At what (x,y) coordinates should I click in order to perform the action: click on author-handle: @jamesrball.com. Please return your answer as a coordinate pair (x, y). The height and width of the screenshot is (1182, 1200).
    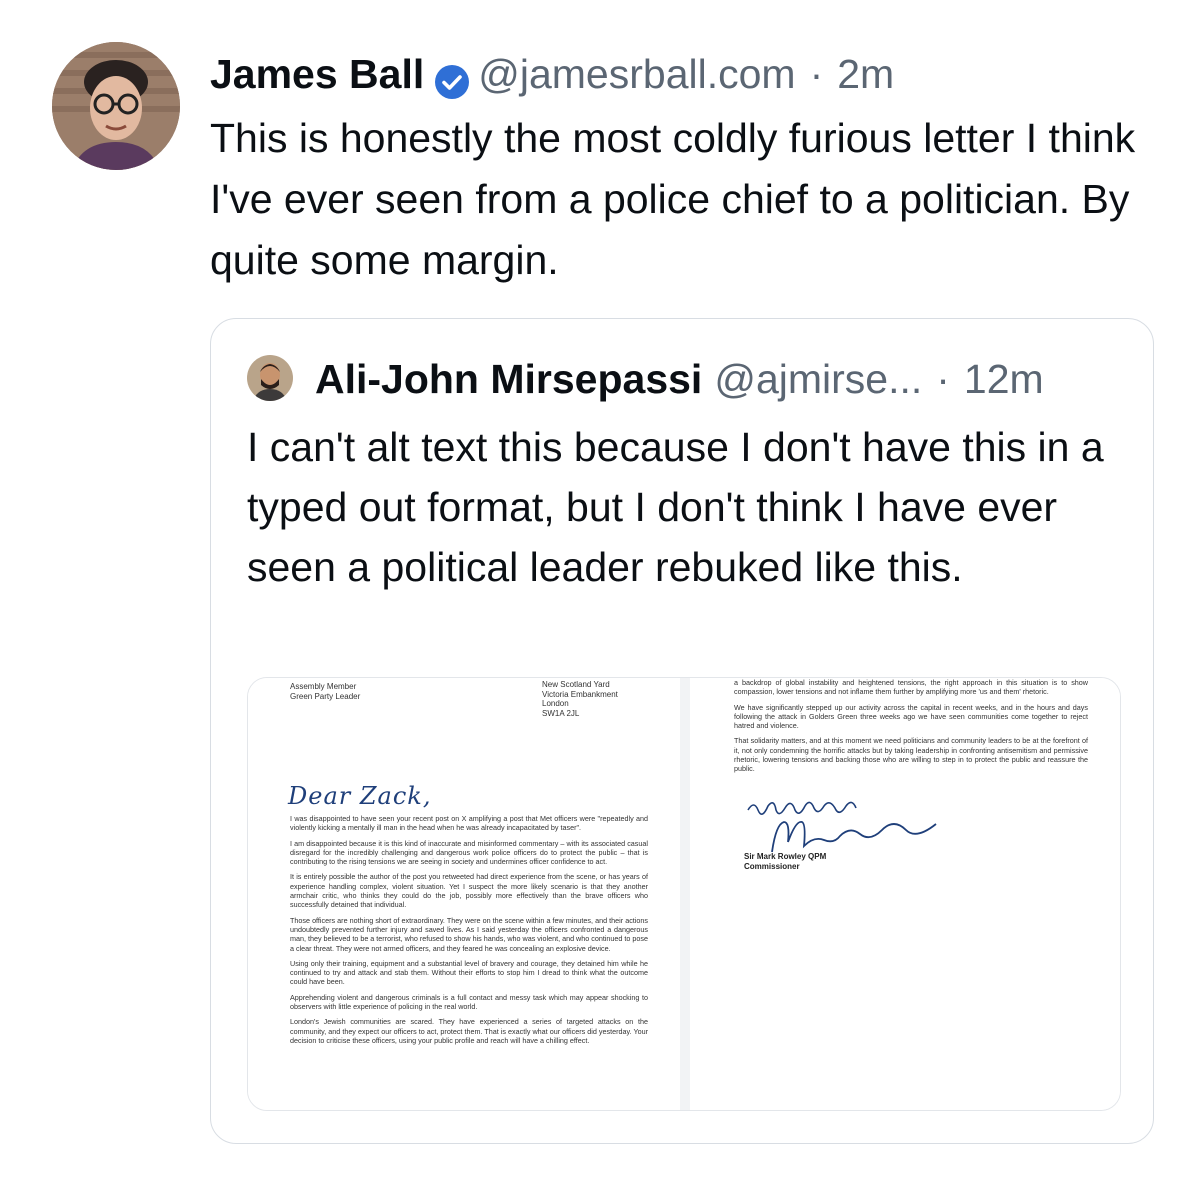
    Looking at the image, I should click on (636, 74).